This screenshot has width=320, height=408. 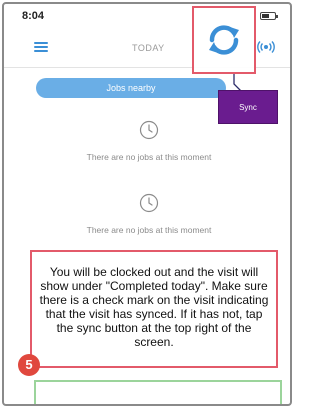 I want to click on broadcast-icon, so click(x=266, y=47).